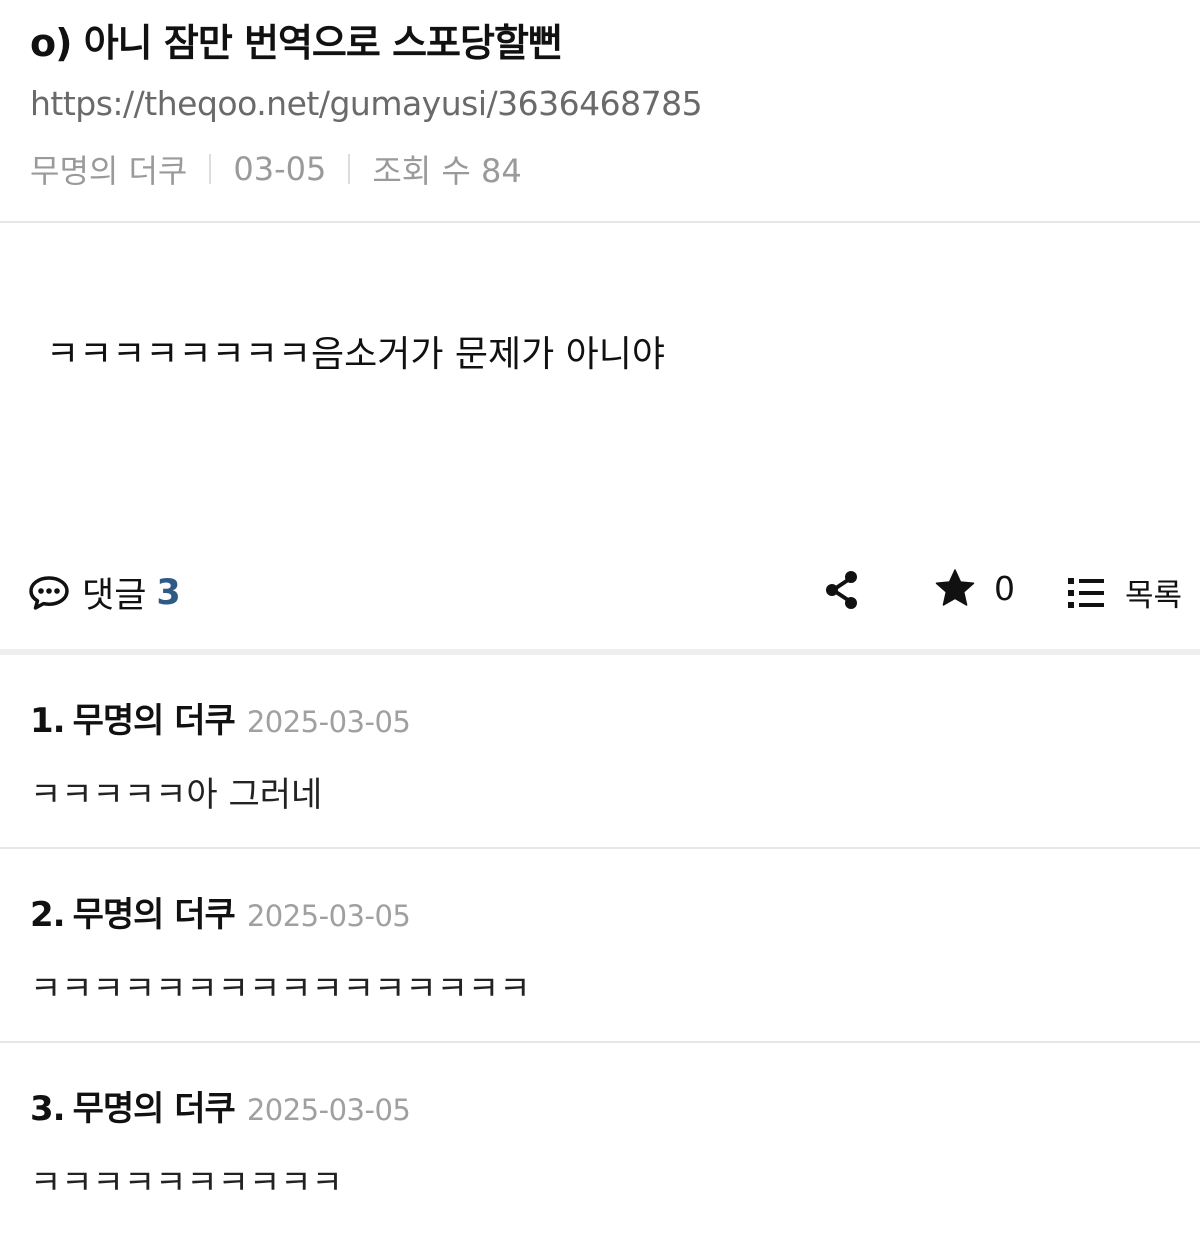 The image size is (1200, 1237). I want to click on comment-number: 1., so click(48, 721).